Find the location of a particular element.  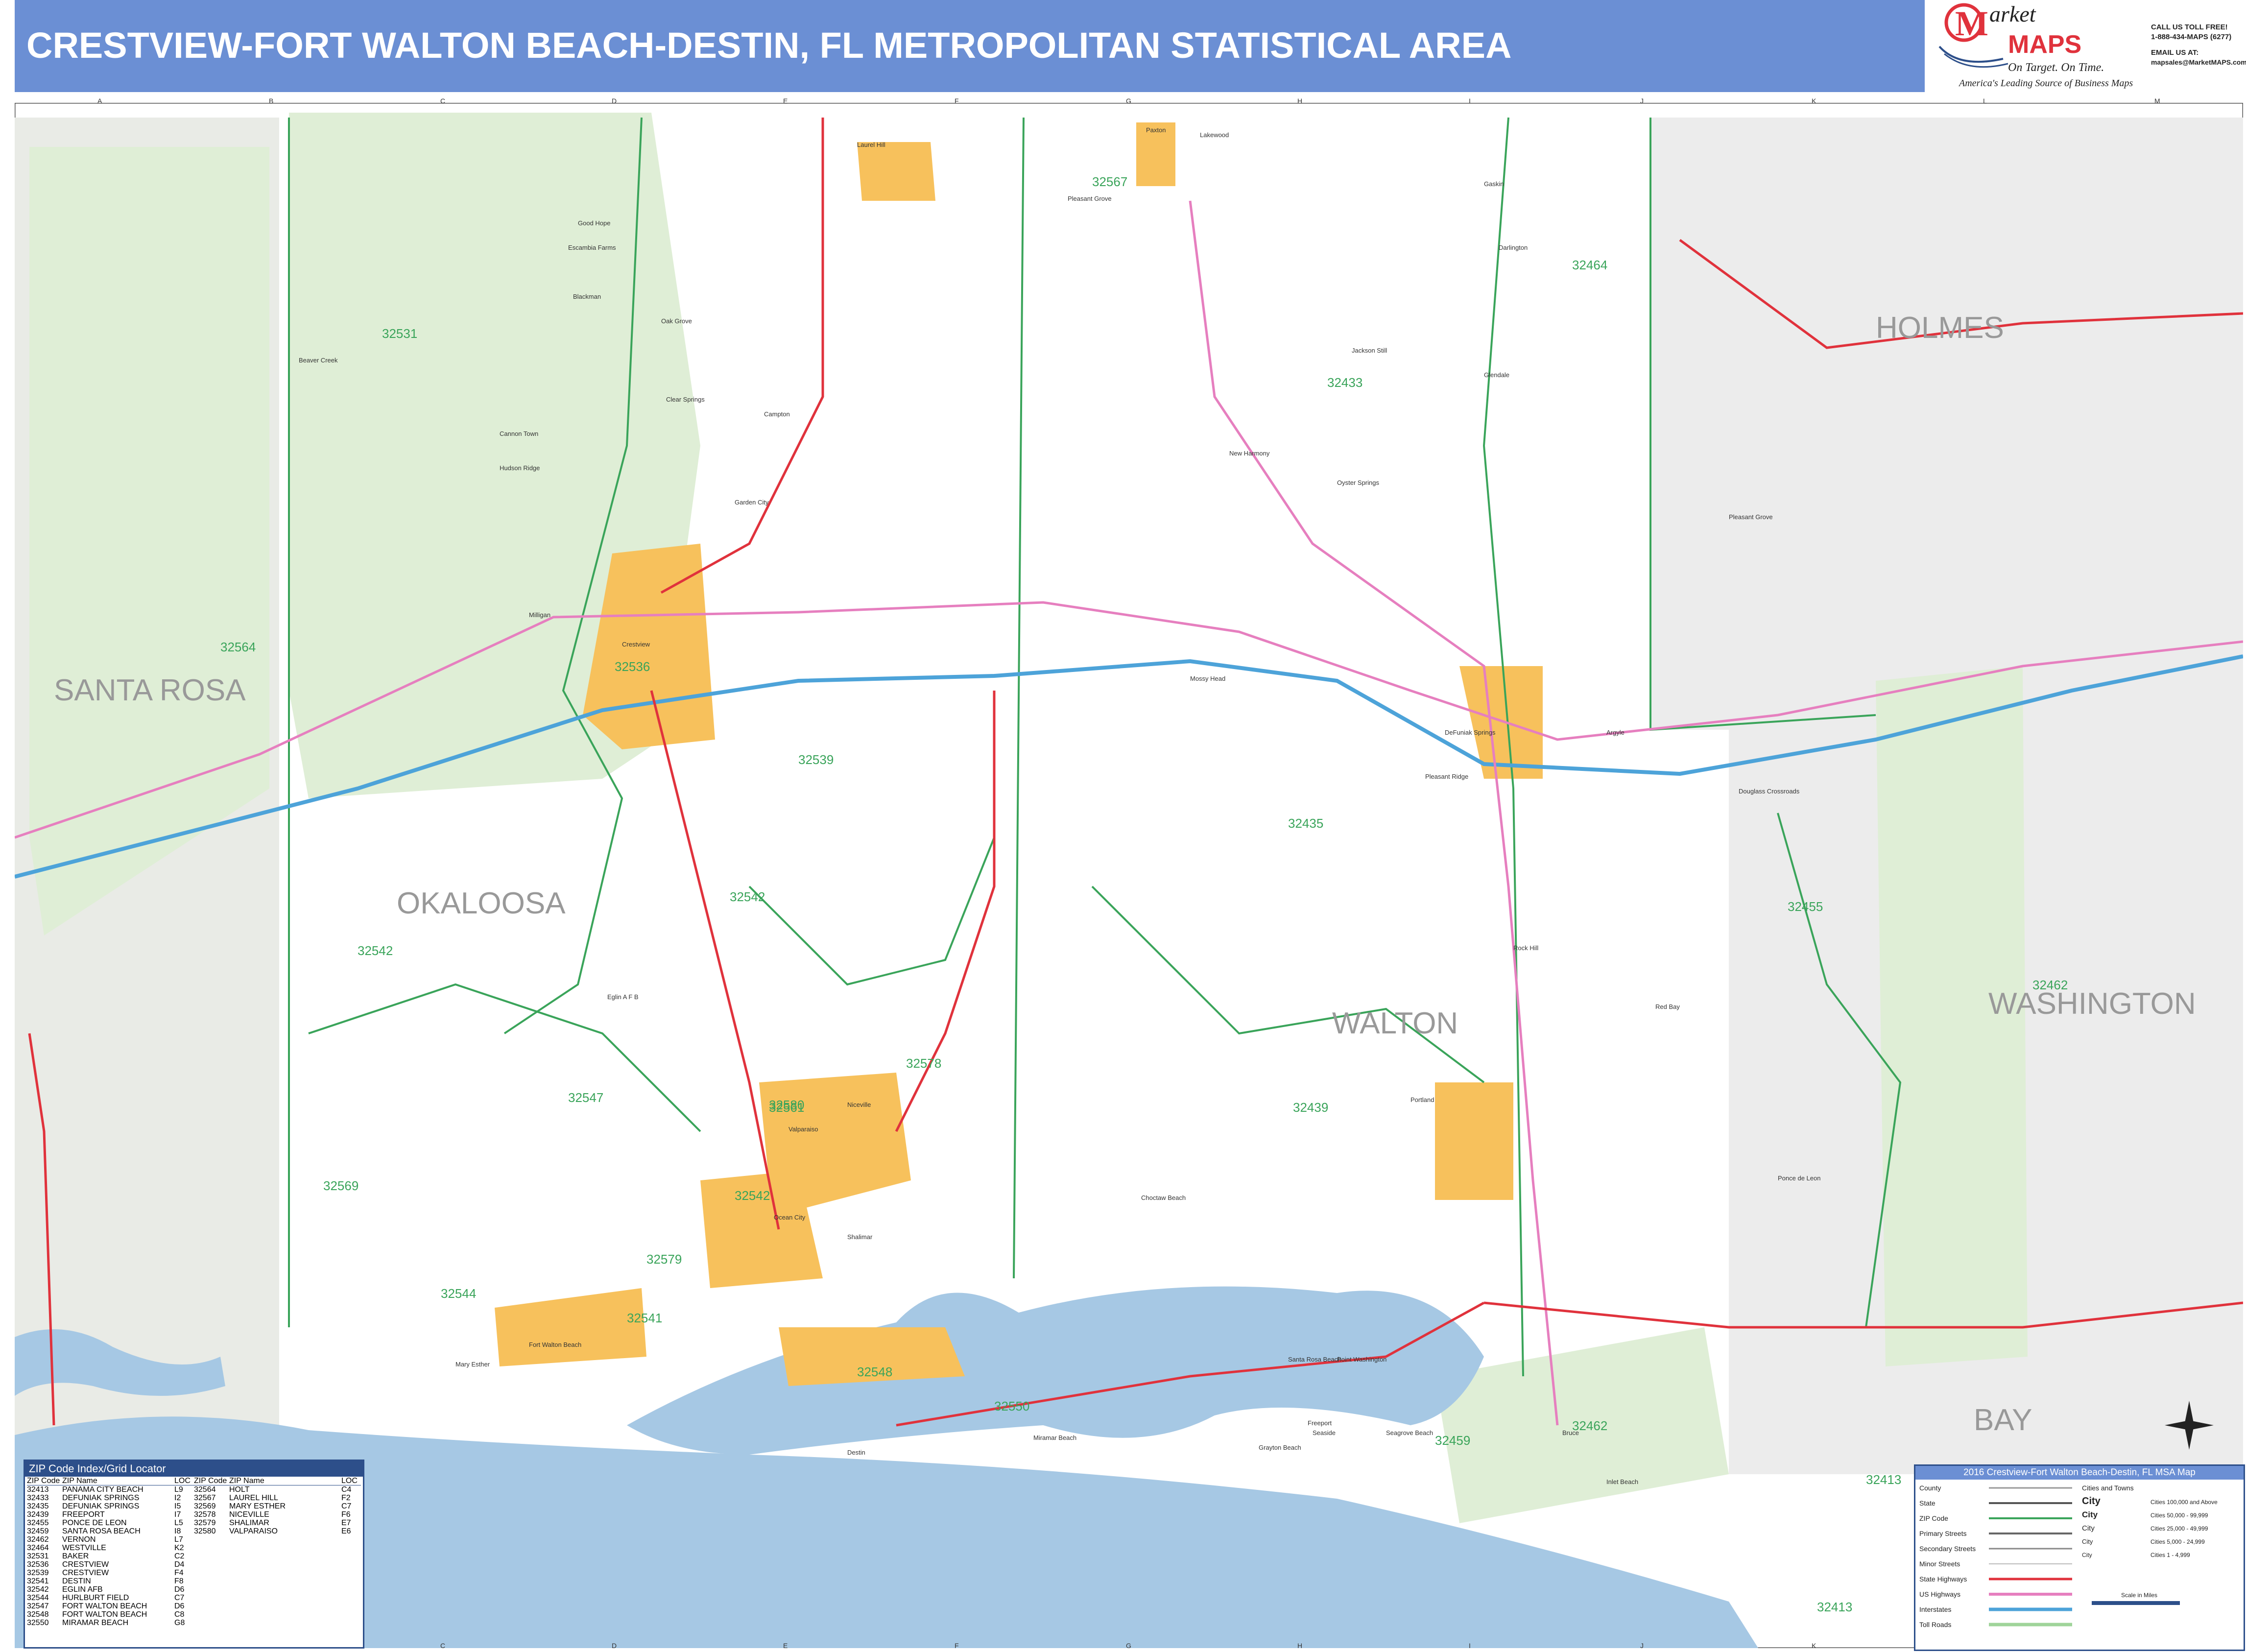

place-label: Escambia Farms is located at coordinates (592, 248).